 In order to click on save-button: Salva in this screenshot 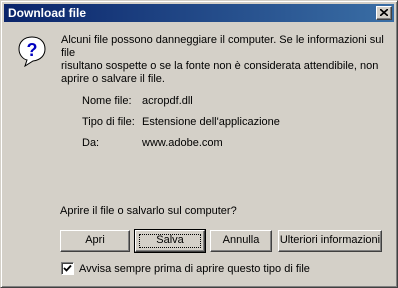, I will do `click(170, 241)`.